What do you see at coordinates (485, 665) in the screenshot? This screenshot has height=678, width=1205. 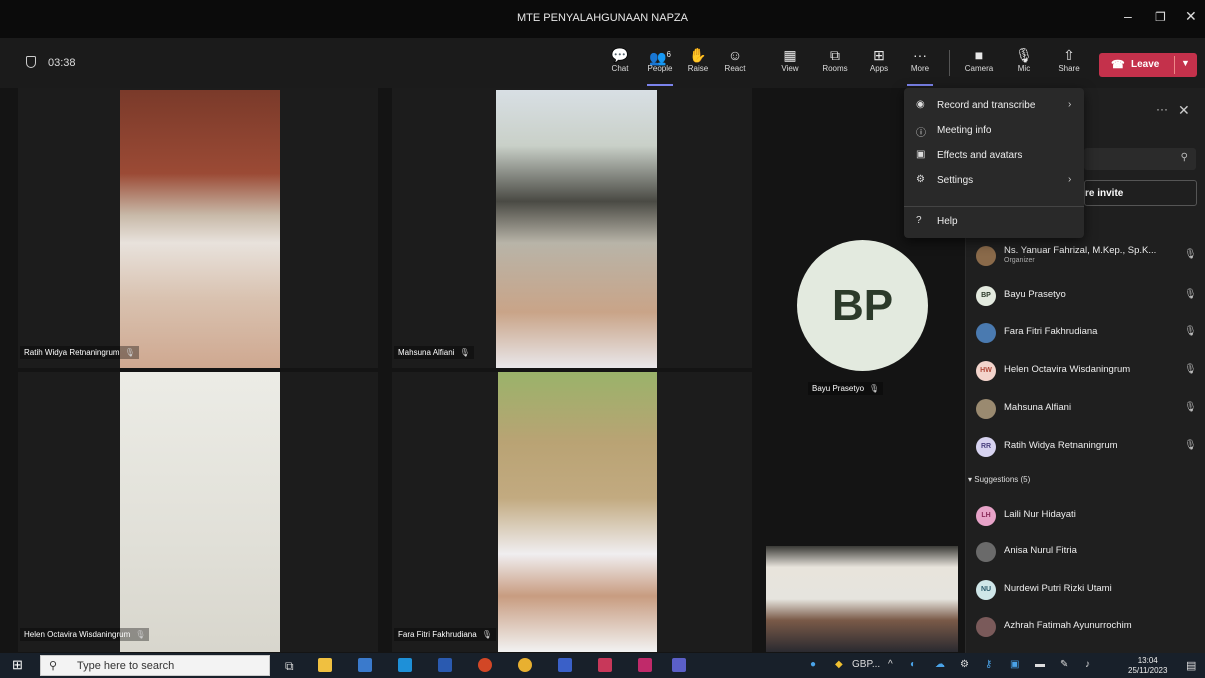 I see `powerpoint-icon` at bounding box center [485, 665].